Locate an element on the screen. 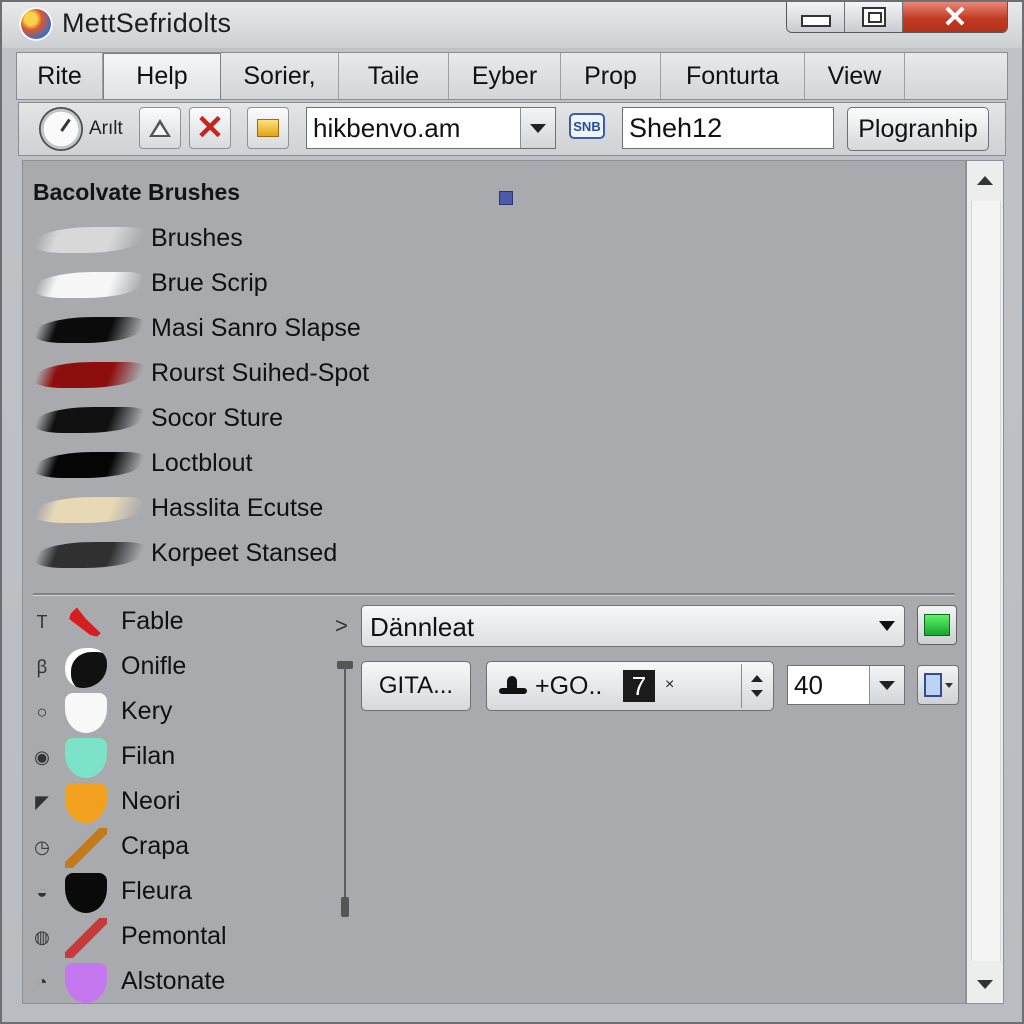  arrow-down-icon is located at coordinates (985, 984).